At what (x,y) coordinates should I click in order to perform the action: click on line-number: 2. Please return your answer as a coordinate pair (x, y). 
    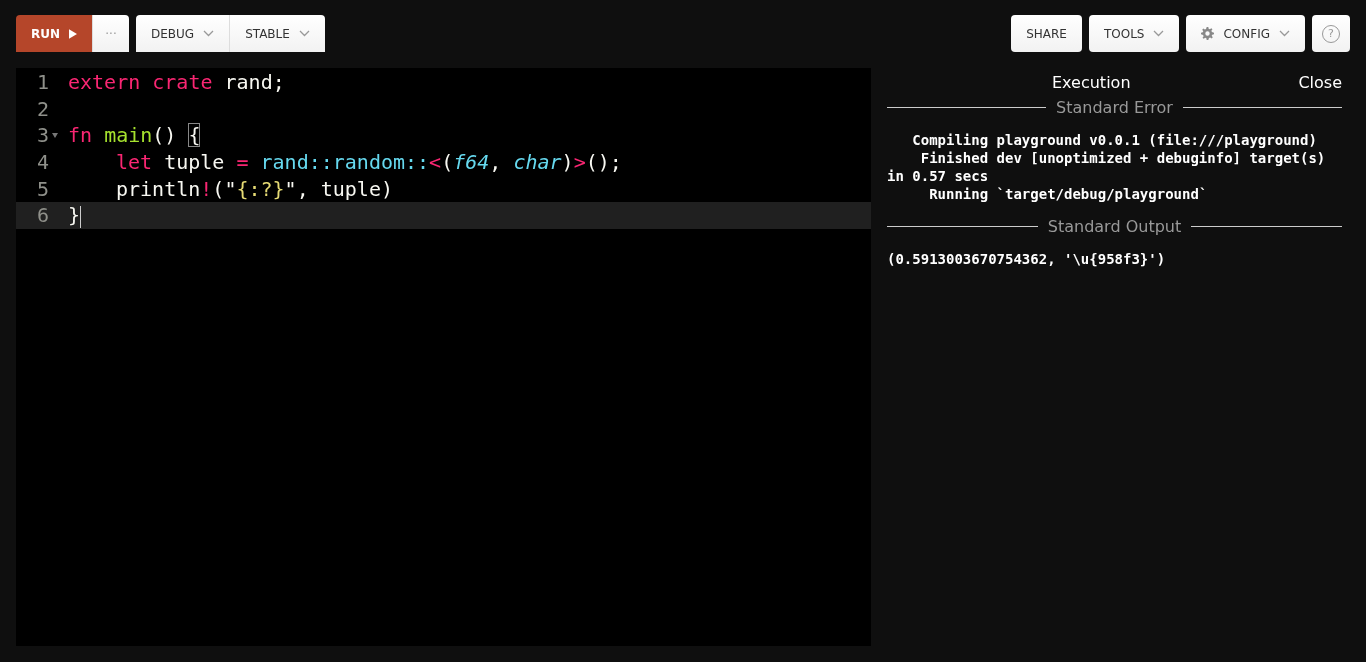
    Looking at the image, I should click on (42, 108).